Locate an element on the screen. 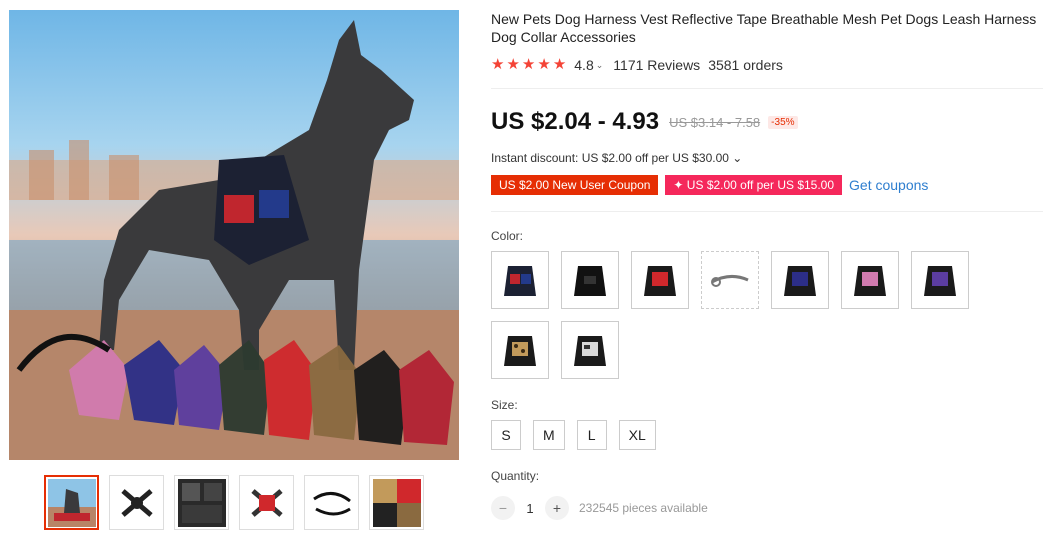  price-row: US $2.04 - 4.93 US $3.14 - 7.58 -35% is located at coordinates (644, 122).